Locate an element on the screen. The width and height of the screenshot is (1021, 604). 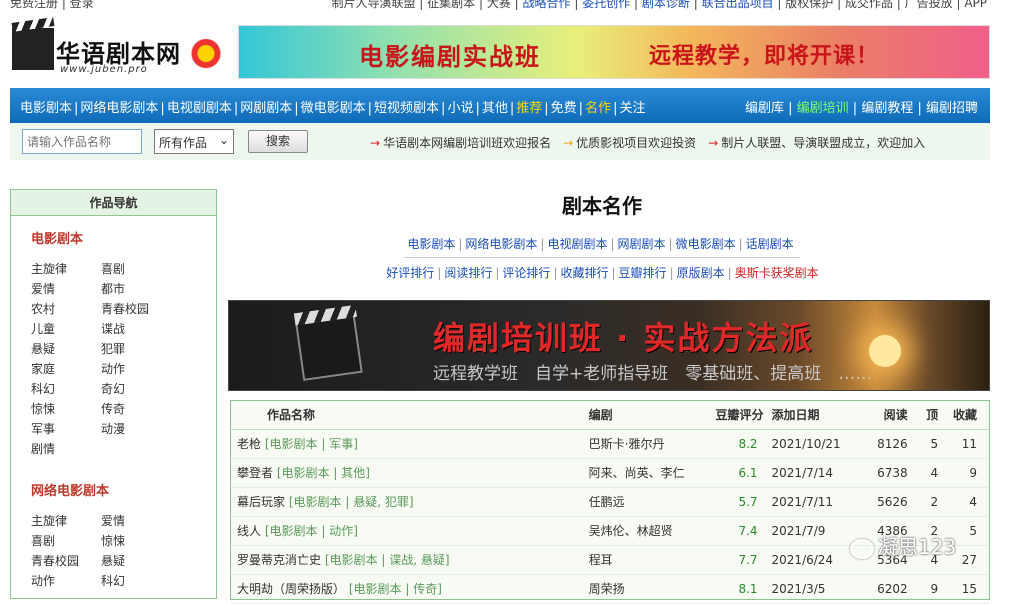
nav-item: 小说 is located at coordinates (460, 108).